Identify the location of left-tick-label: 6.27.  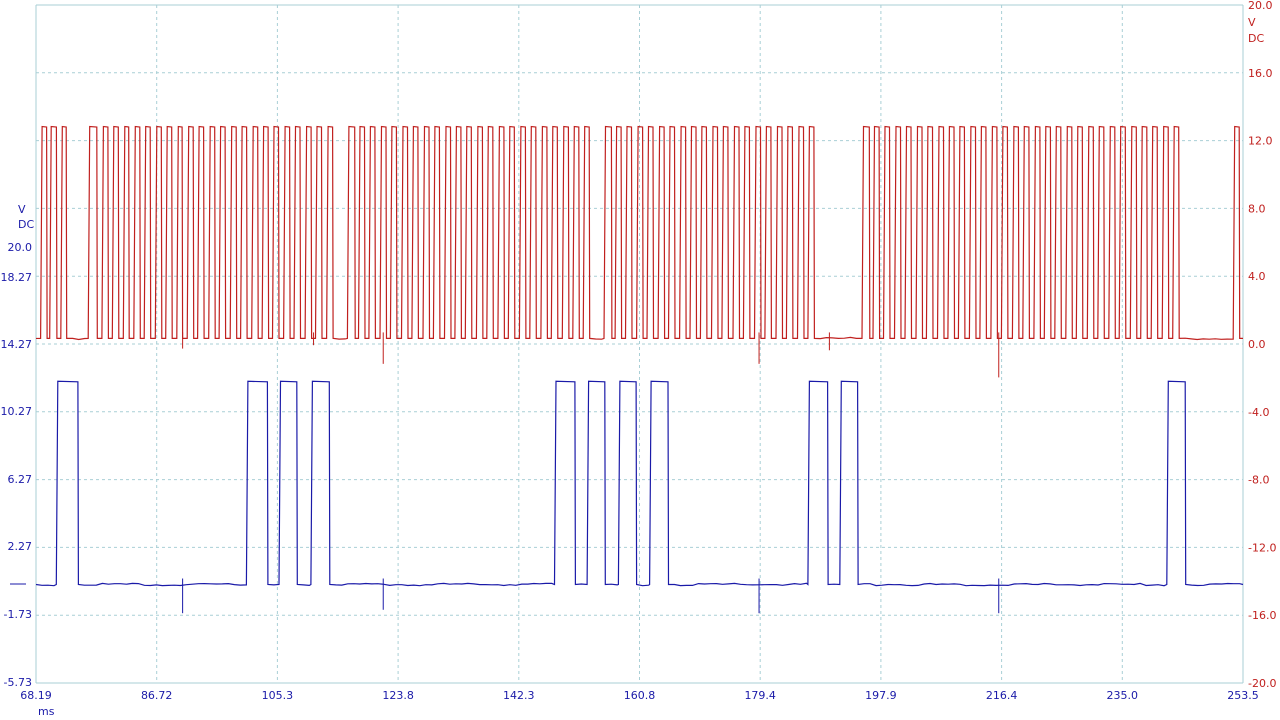
(20, 479).